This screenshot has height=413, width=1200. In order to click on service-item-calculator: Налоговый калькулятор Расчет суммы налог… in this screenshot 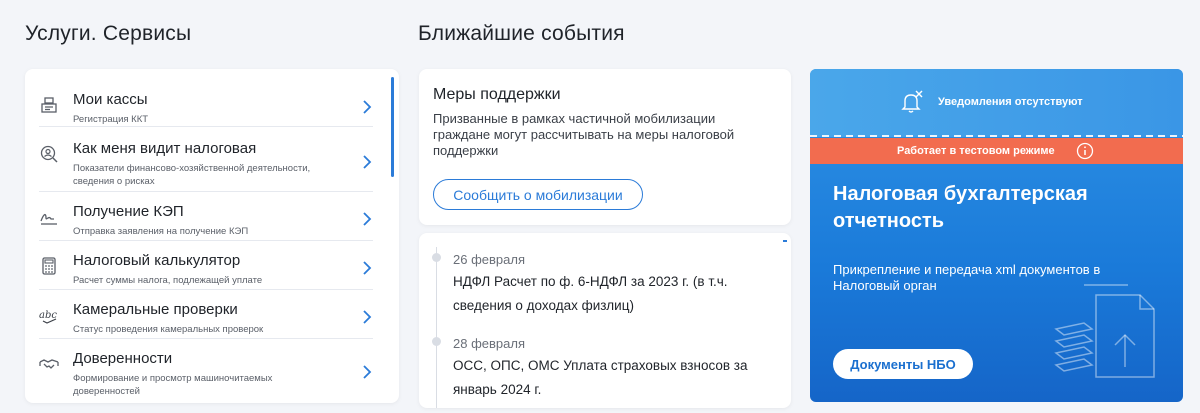, I will do `click(206, 271)`.